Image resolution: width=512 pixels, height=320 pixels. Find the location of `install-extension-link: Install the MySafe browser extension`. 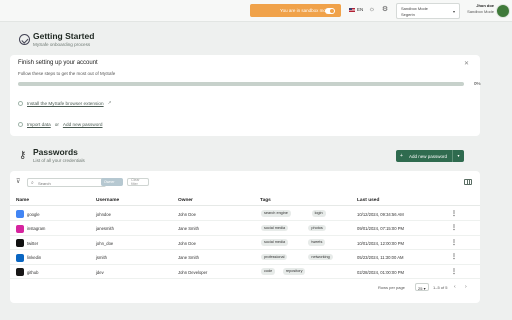

install-extension-link: Install the MySafe browser extension is located at coordinates (65, 103).